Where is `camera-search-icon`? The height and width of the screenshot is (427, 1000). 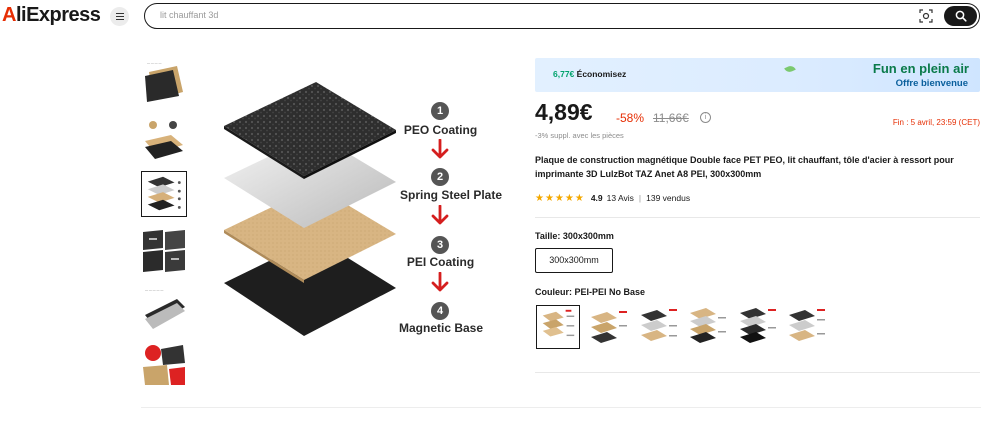
camera-search-icon is located at coordinates (926, 16).